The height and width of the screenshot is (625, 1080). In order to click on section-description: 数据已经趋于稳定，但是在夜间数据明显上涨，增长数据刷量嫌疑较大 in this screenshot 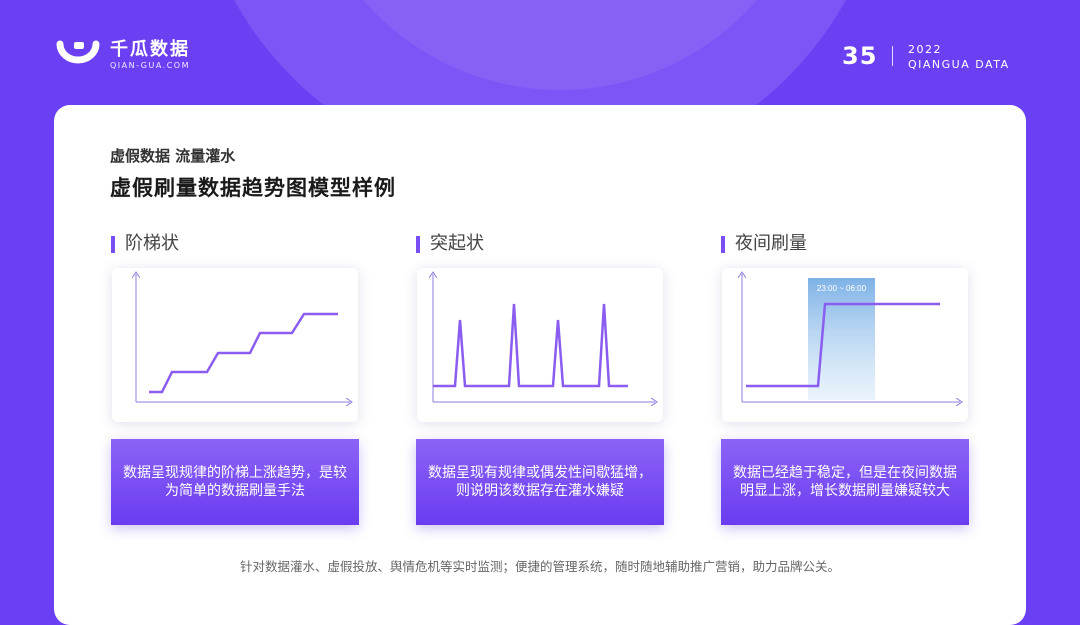, I will do `click(845, 482)`.